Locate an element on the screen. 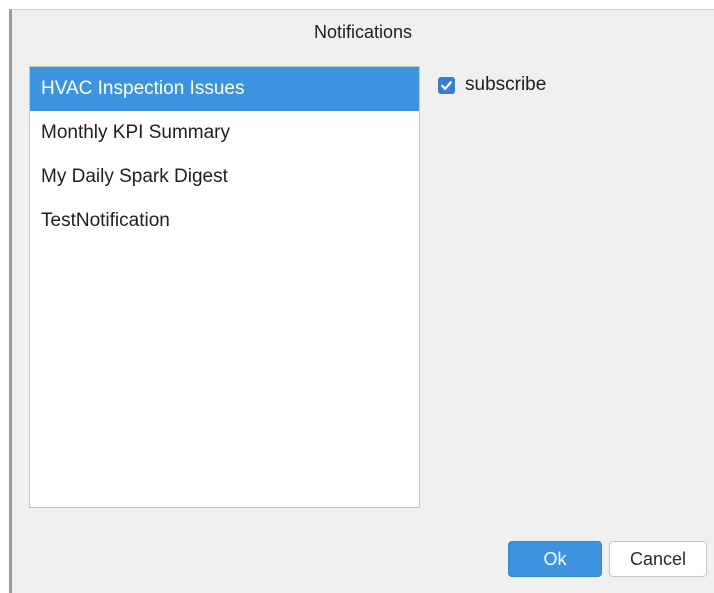 Image resolution: width=714 pixels, height=593 pixels. subscribe-label: subscribe is located at coordinates (505, 85).